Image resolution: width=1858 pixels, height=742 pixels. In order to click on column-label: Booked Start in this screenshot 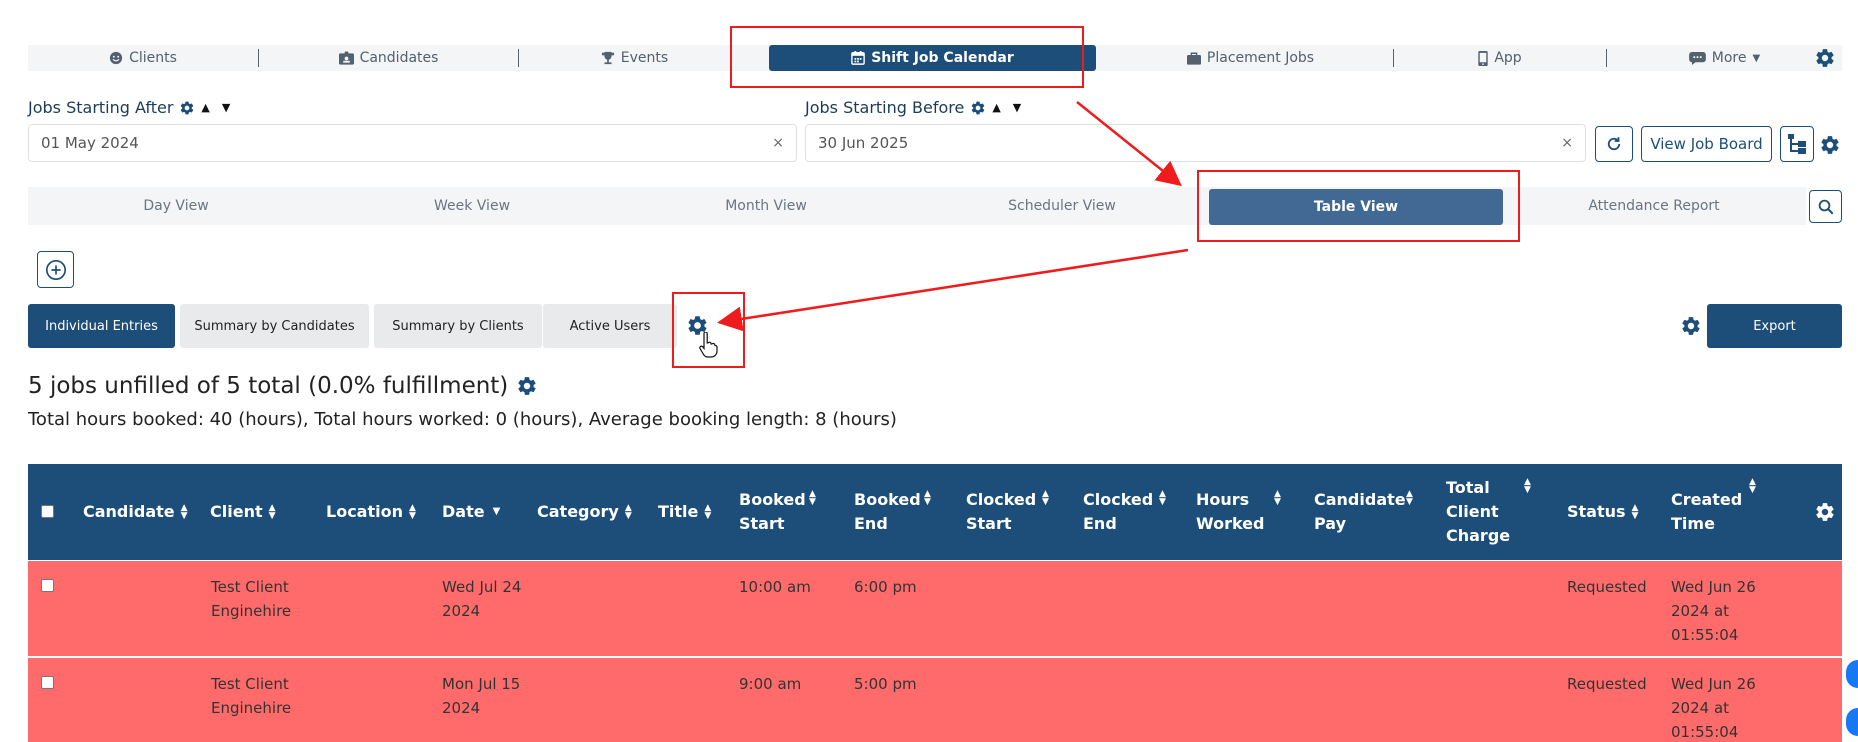, I will do `click(772, 511)`.